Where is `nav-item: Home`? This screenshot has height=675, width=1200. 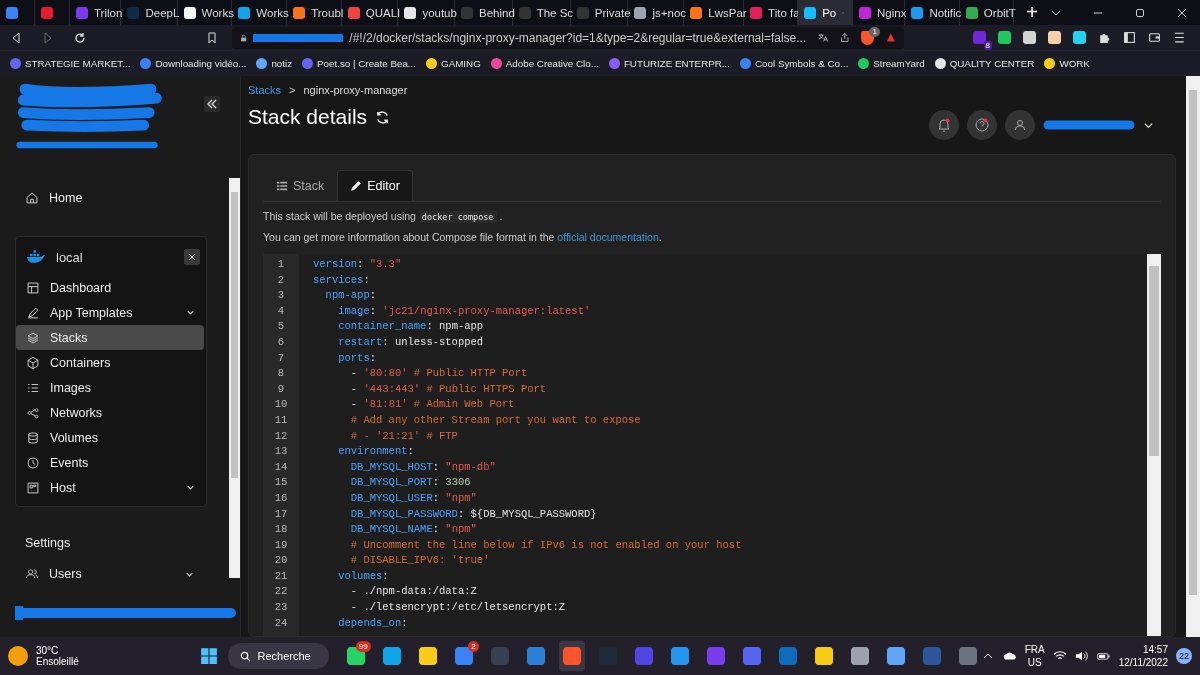
nav-item: Home is located at coordinates (122, 198).